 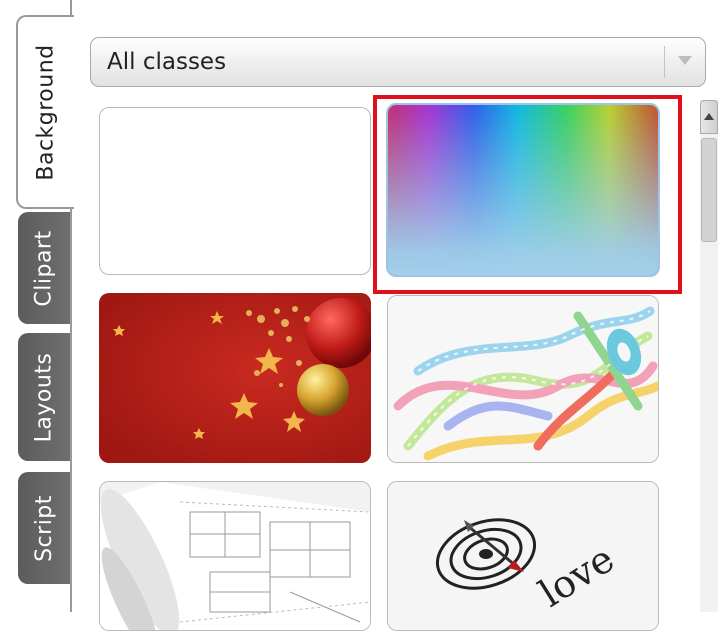 I want to click on tab-background-label: Background, so click(x=46, y=112).